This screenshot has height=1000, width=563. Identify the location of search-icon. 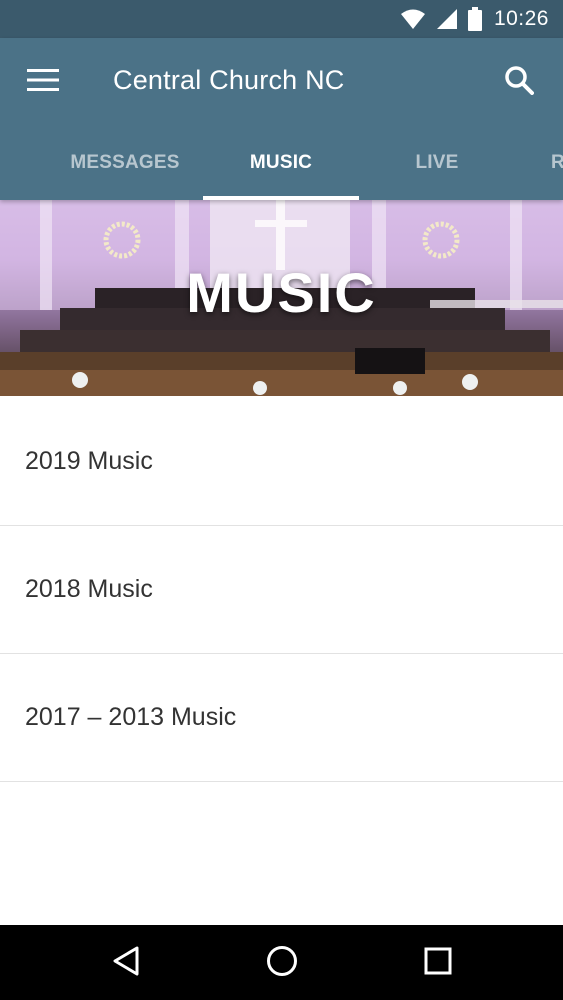
(519, 82).